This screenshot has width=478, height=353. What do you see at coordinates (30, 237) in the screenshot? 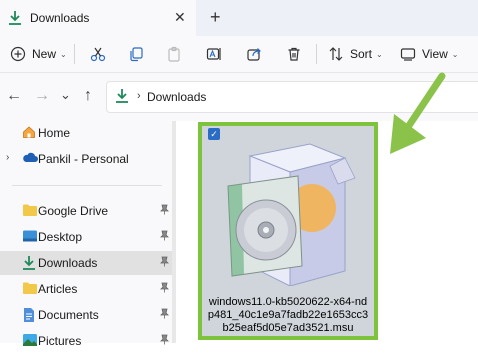
I see `desktop-icon` at bounding box center [30, 237].